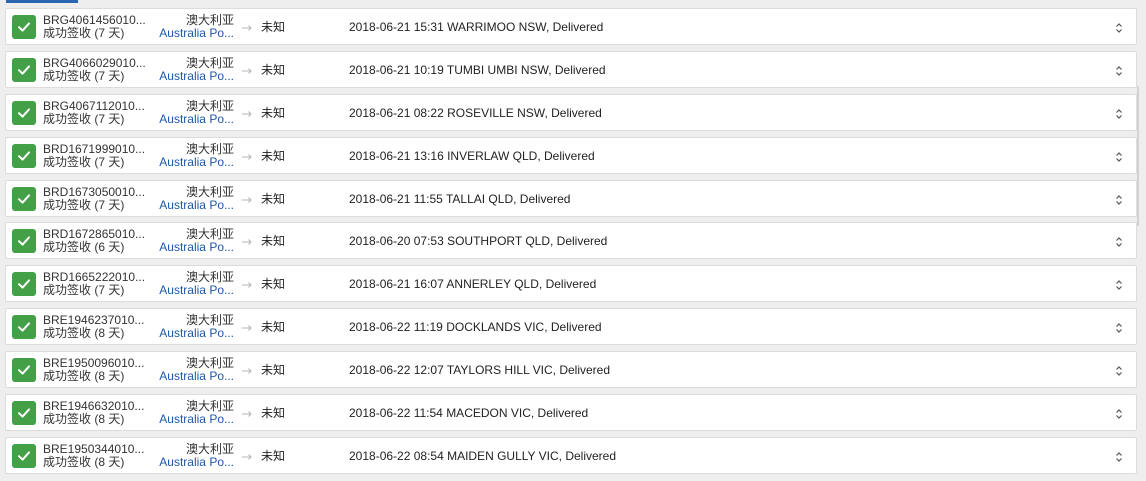 This screenshot has width=1146, height=481. I want to click on tracking-cell: BRG4061456010... 成功签收 (7 天), so click(97, 27).